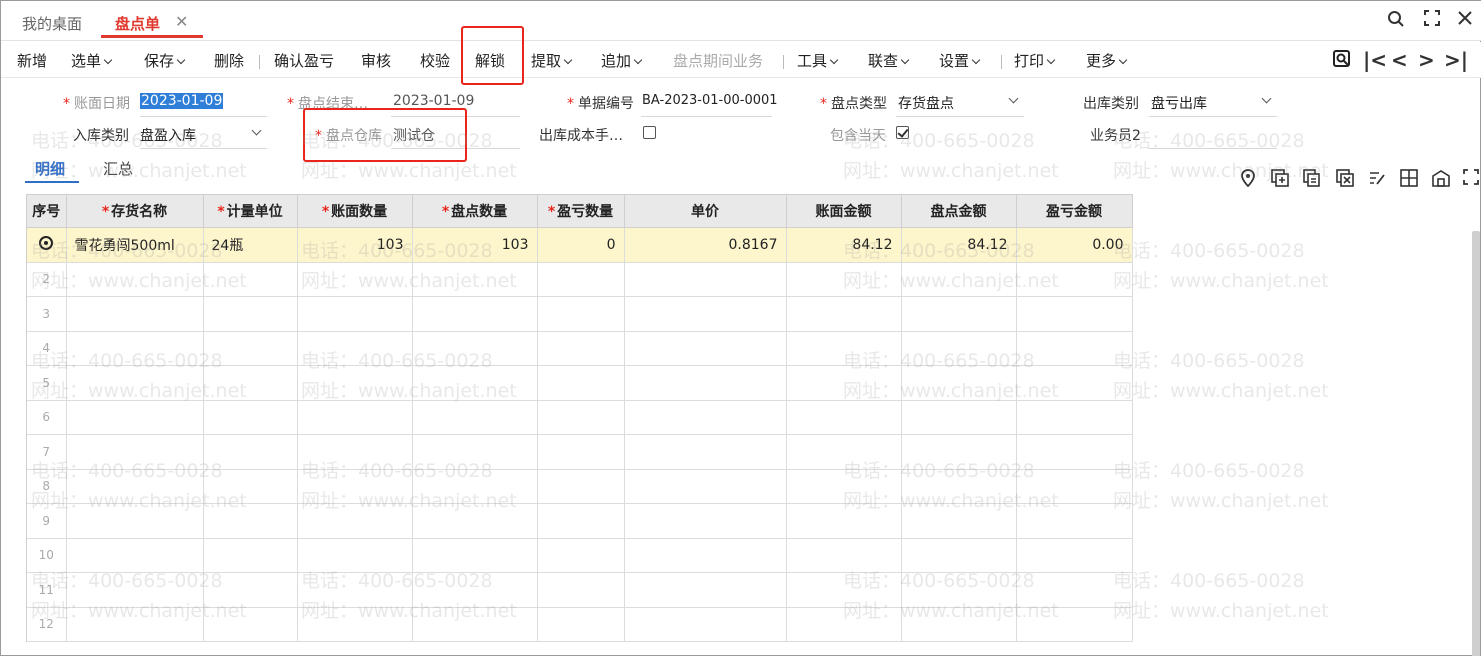 Image resolution: width=1481 pixels, height=656 pixels. Describe the element at coordinates (1280, 180) in the screenshot. I see `add-row-icon` at that location.